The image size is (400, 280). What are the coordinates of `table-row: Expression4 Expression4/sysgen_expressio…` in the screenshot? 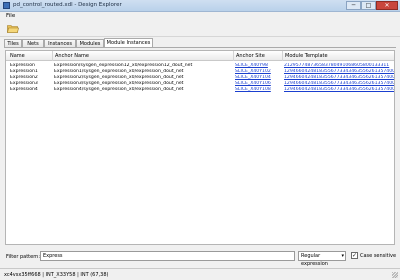 It's located at (200, 90).